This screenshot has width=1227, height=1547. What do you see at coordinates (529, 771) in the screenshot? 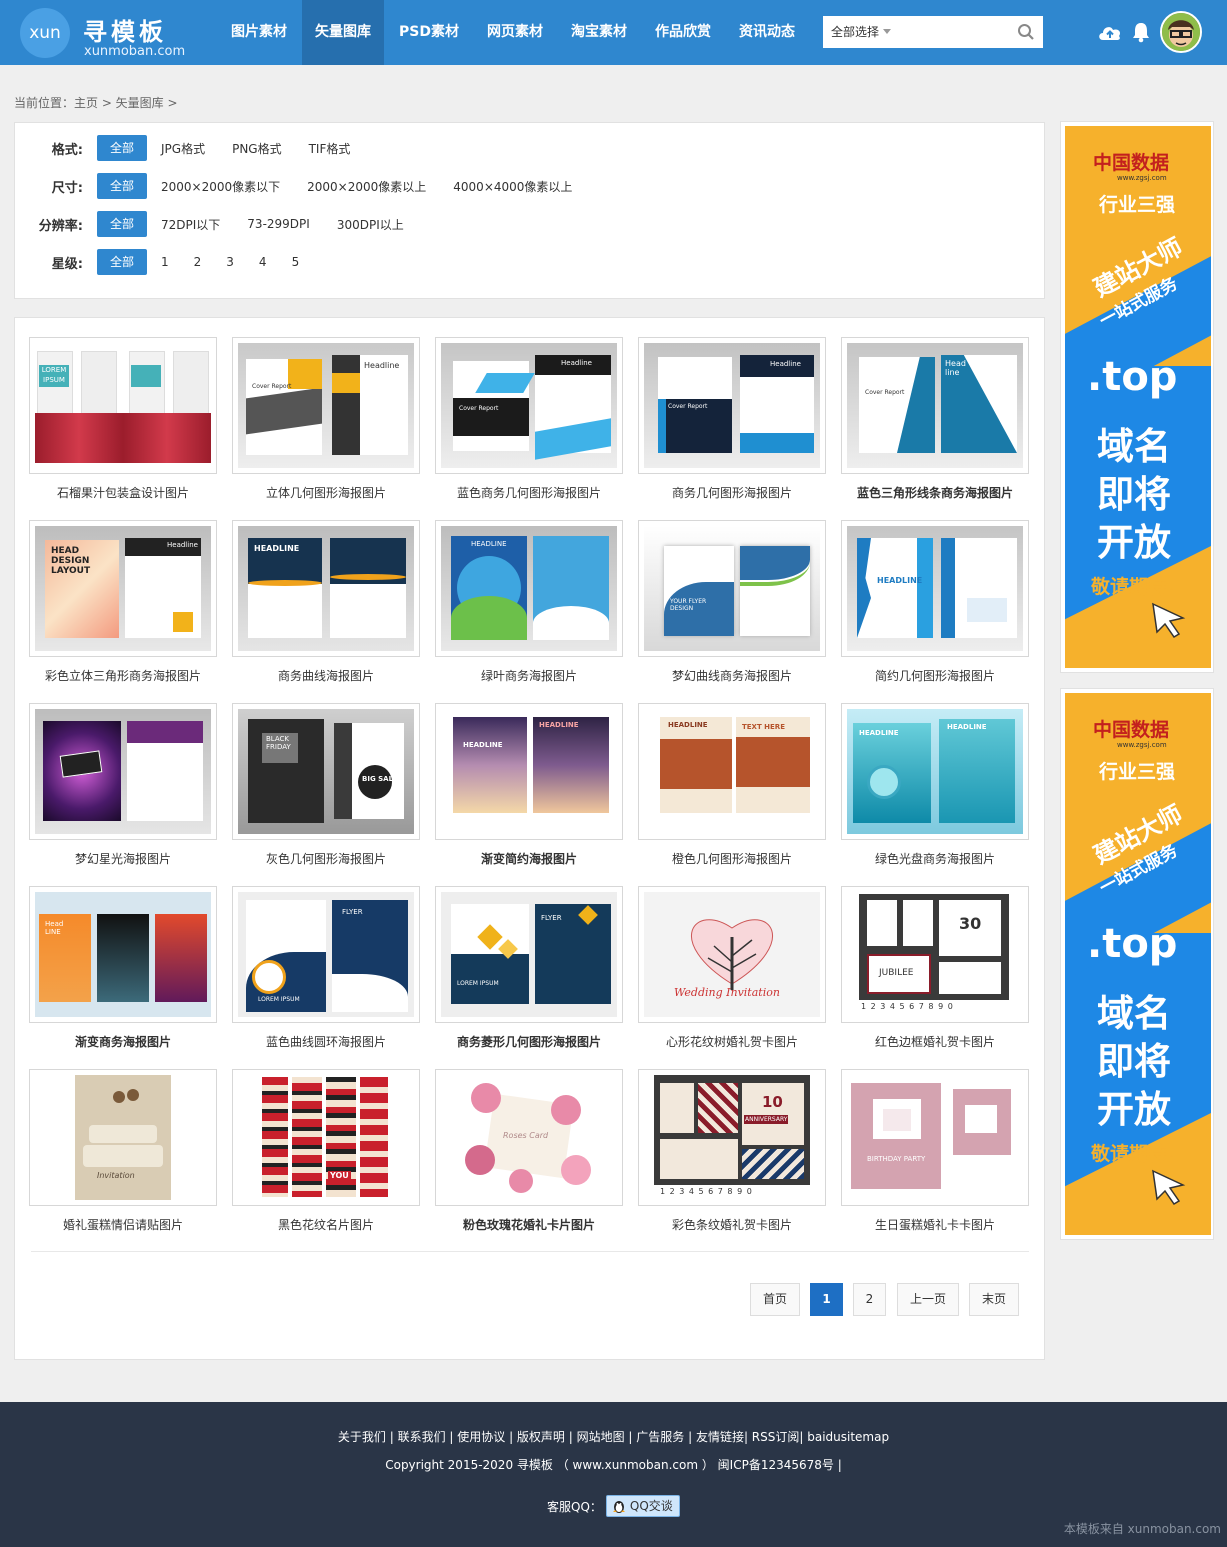
I see `item-thumbnail: HEADLINE HEADLINE` at bounding box center [529, 771].